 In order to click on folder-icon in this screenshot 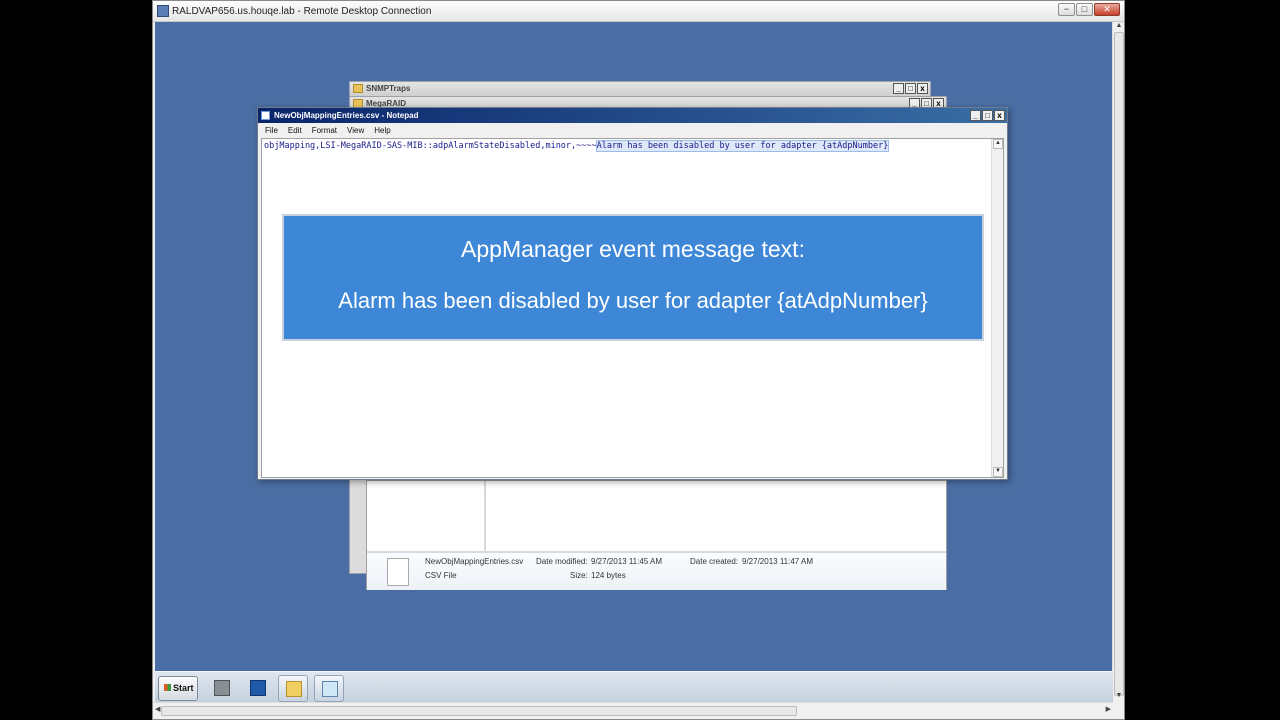, I will do `click(358, 88)`.